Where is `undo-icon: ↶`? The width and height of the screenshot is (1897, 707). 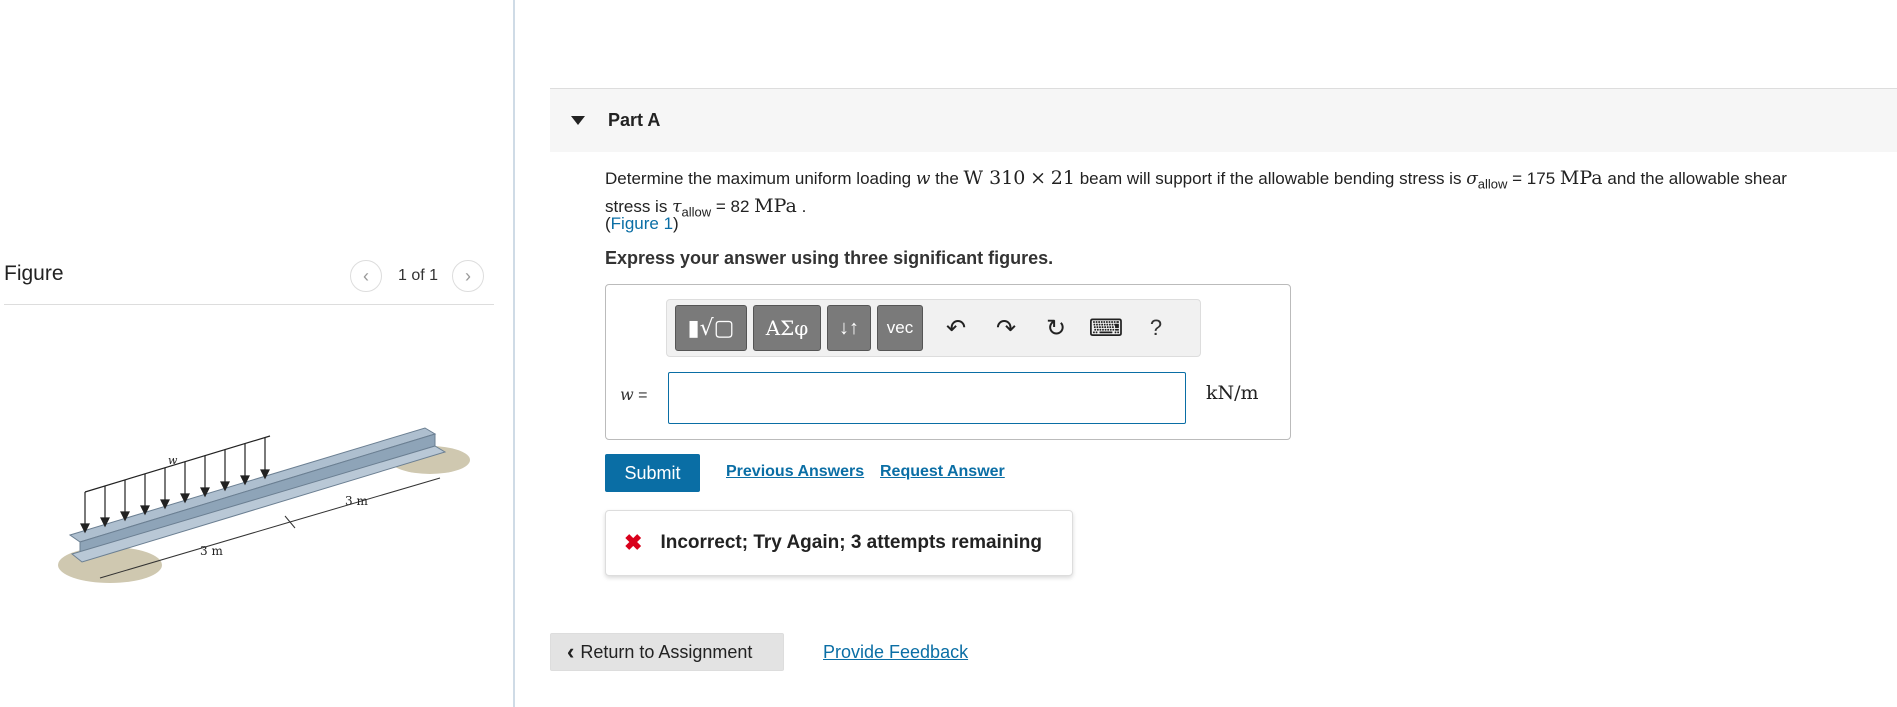 undo-icon: ↶ is located at coordinates (956, 328).